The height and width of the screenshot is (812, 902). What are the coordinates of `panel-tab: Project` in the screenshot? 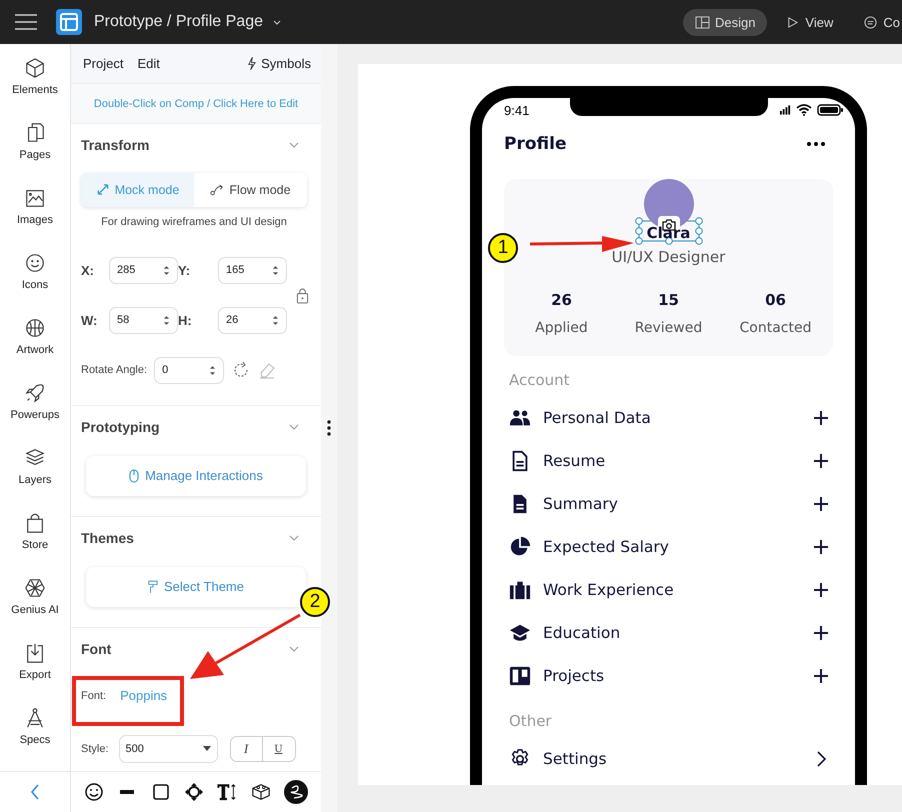 It's located at (103, 64).